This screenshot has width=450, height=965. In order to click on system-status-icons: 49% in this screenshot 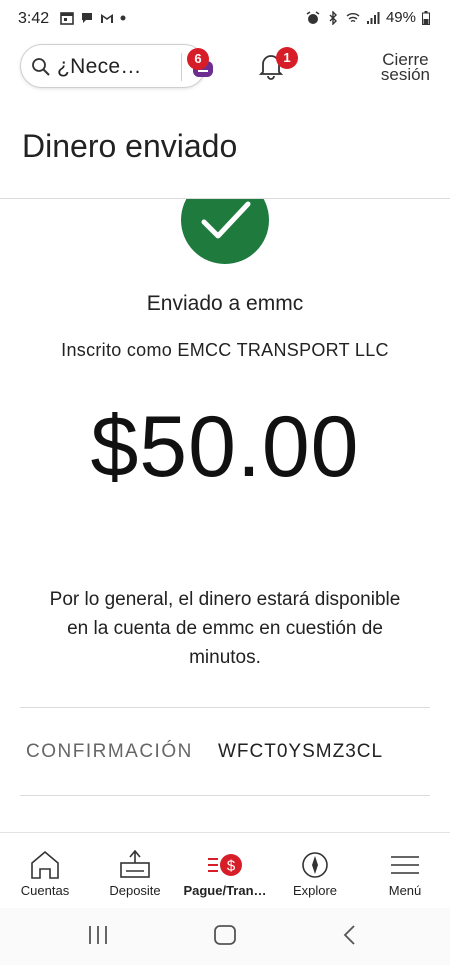, I will do `click(368, 17)`.